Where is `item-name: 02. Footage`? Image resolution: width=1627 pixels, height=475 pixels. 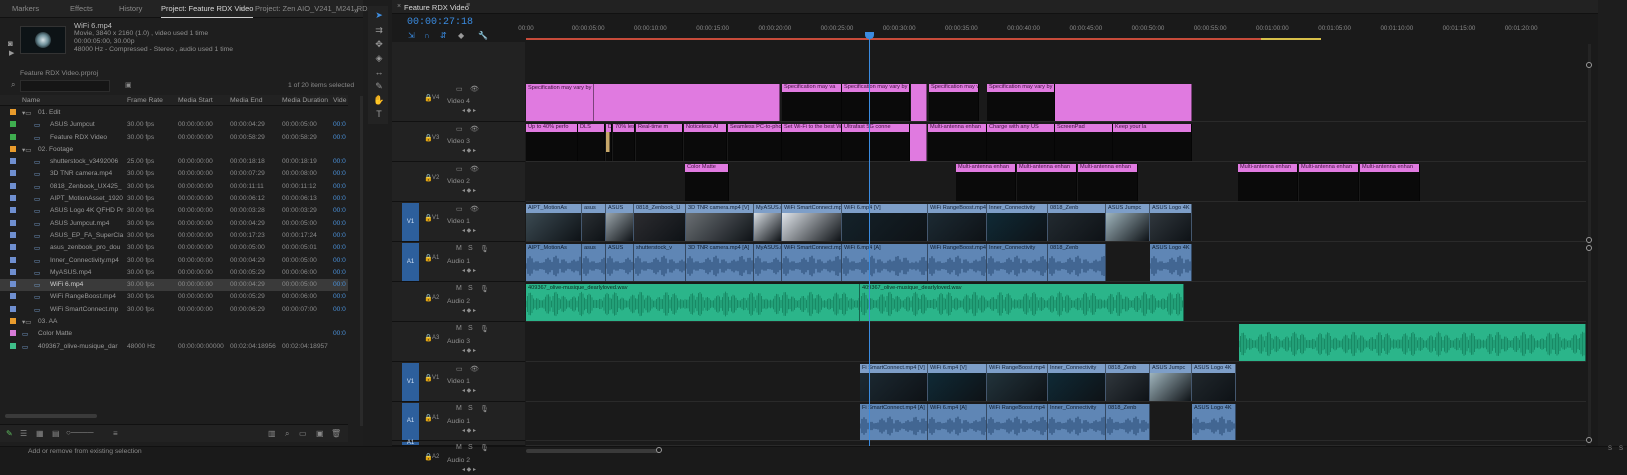 item-name: 02. Footage is located at coordinates (81, 149).